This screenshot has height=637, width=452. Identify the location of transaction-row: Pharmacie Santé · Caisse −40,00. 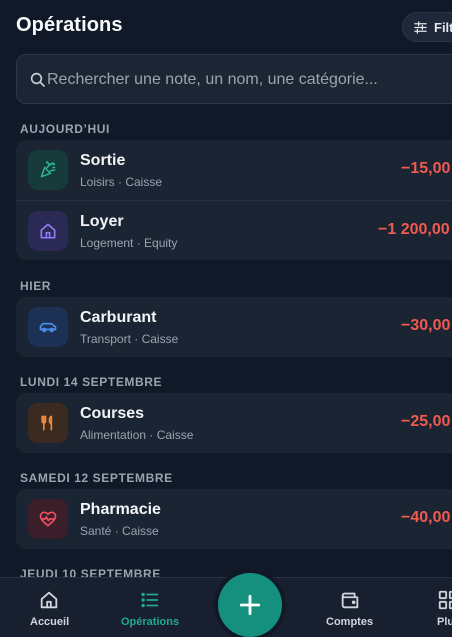
(234, 519).